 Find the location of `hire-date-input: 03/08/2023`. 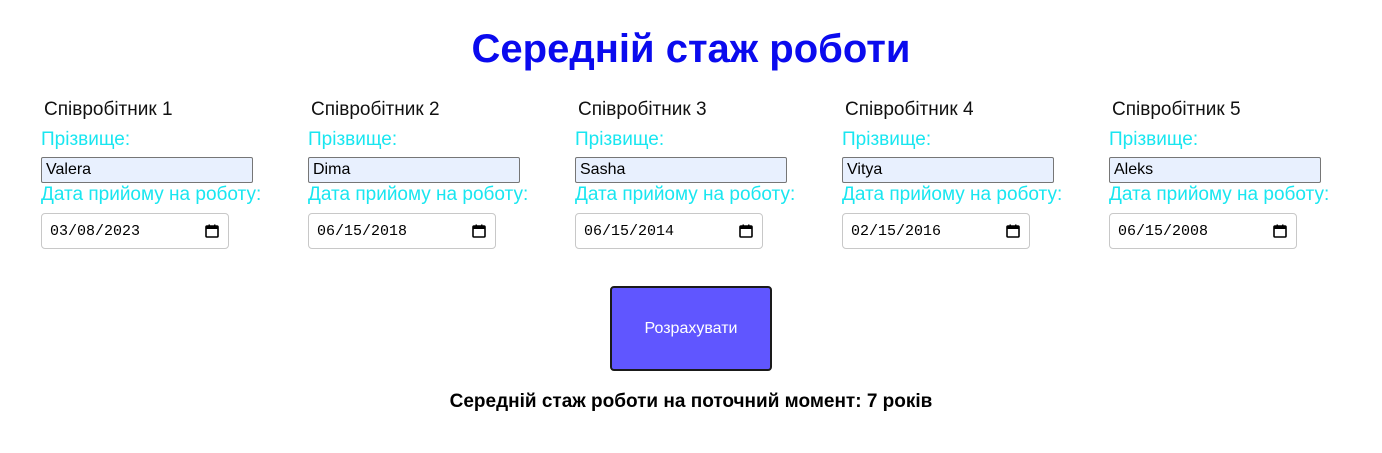

hire-date-input: 03/08/2023 is located at coordinates (135, 231).